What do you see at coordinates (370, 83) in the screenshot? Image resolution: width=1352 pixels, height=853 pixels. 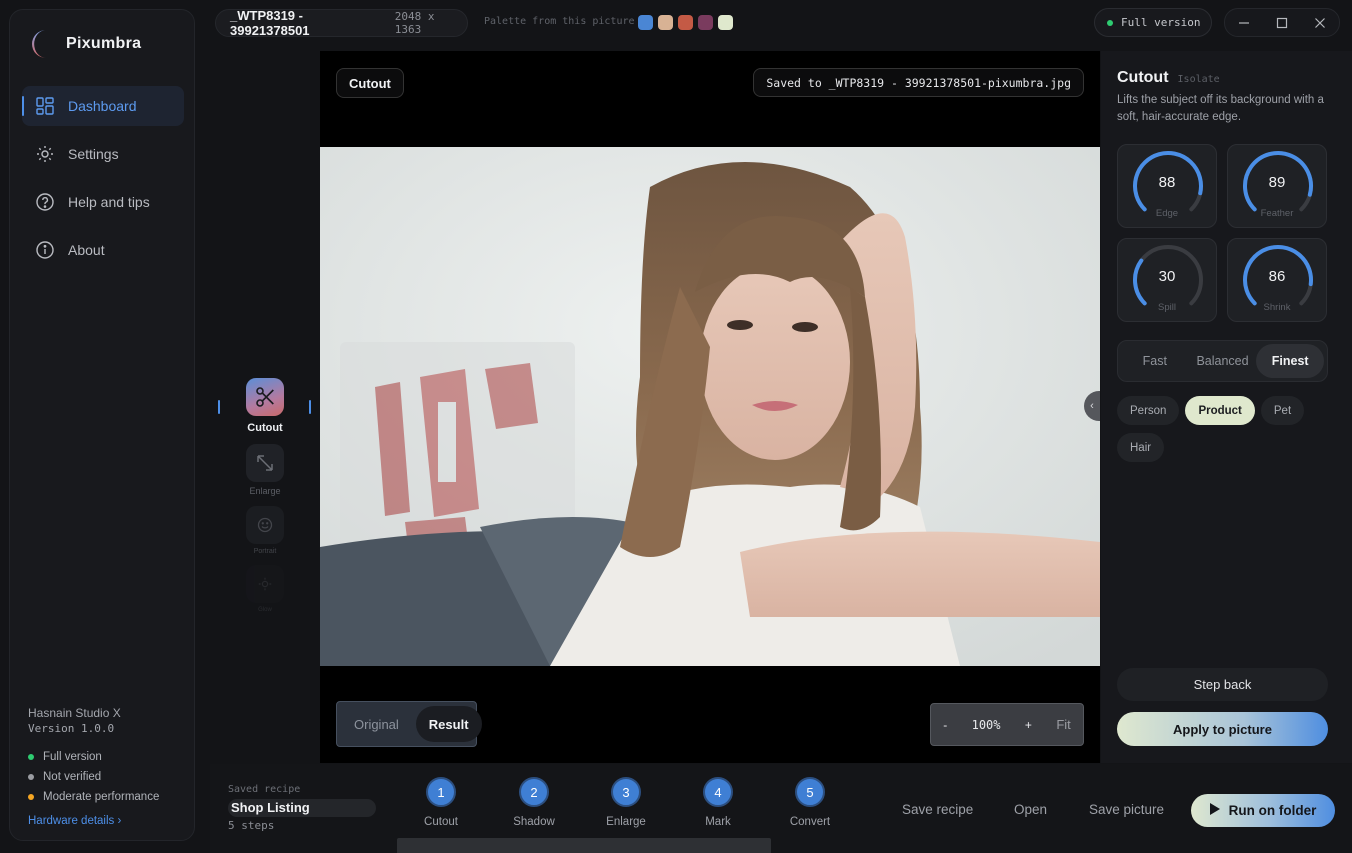 I see `active-tool-tag: Cutout` at bounding box center [370, 83].